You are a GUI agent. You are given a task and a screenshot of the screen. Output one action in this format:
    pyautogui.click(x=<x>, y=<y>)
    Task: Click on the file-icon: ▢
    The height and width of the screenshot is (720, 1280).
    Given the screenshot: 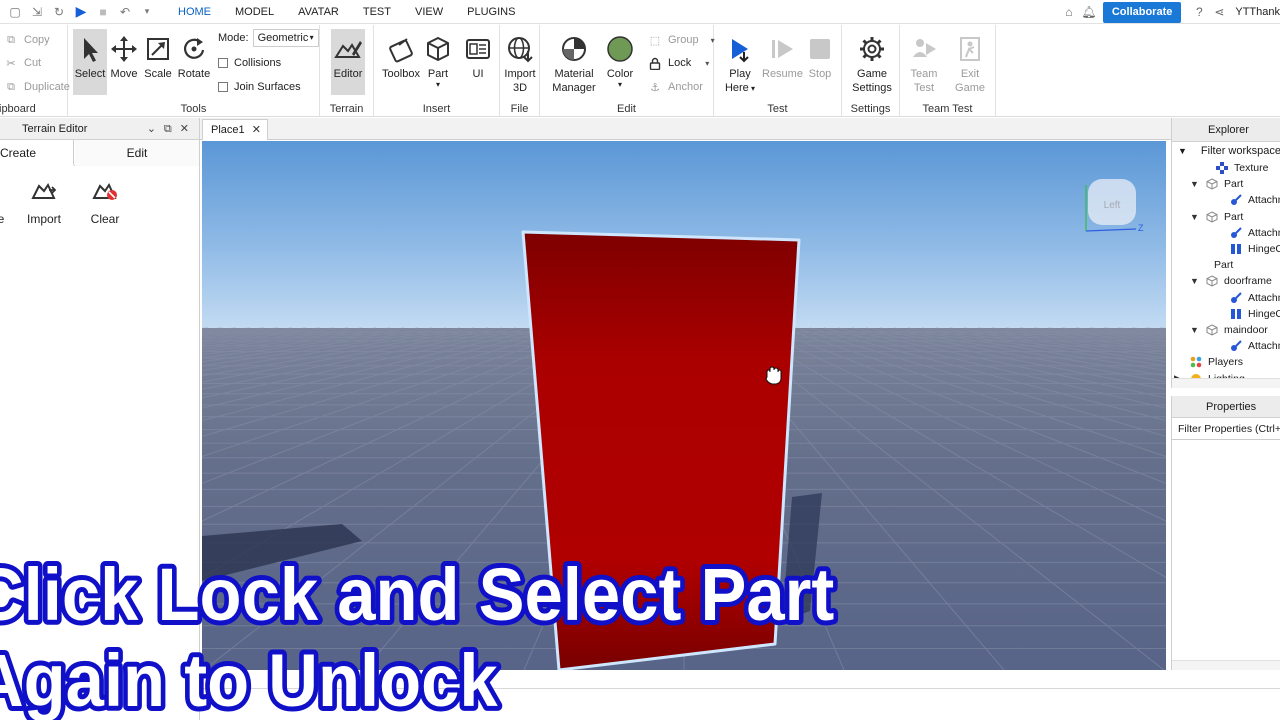 What is the action you would take?
    pyautogui.click(x=15, y=12)
    